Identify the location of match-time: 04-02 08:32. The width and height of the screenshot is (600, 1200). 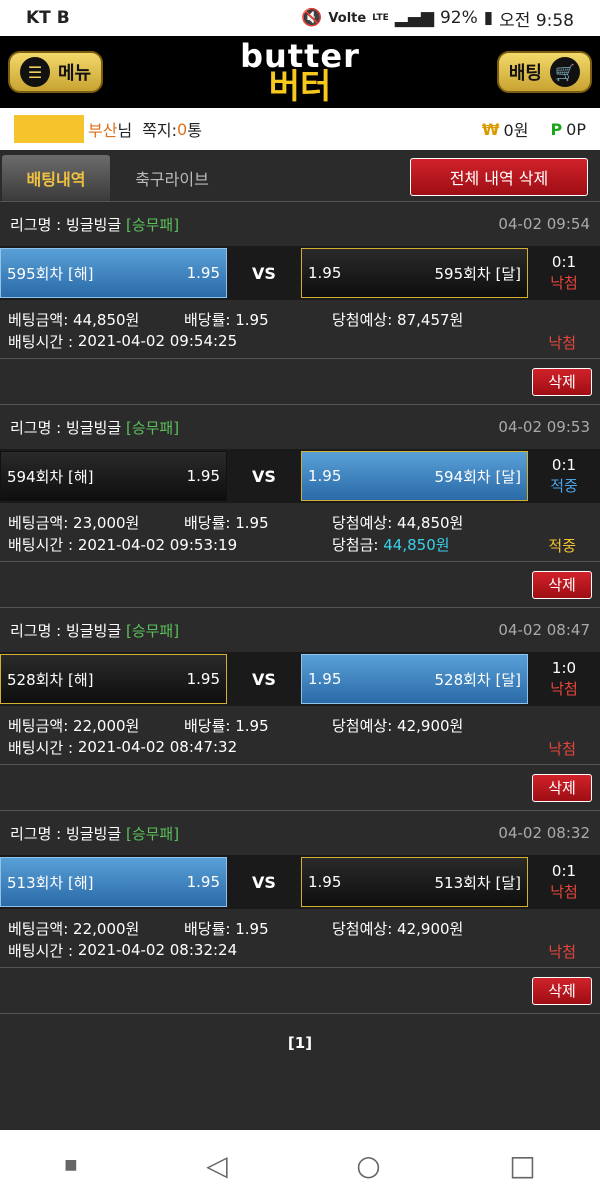
(544, 833).